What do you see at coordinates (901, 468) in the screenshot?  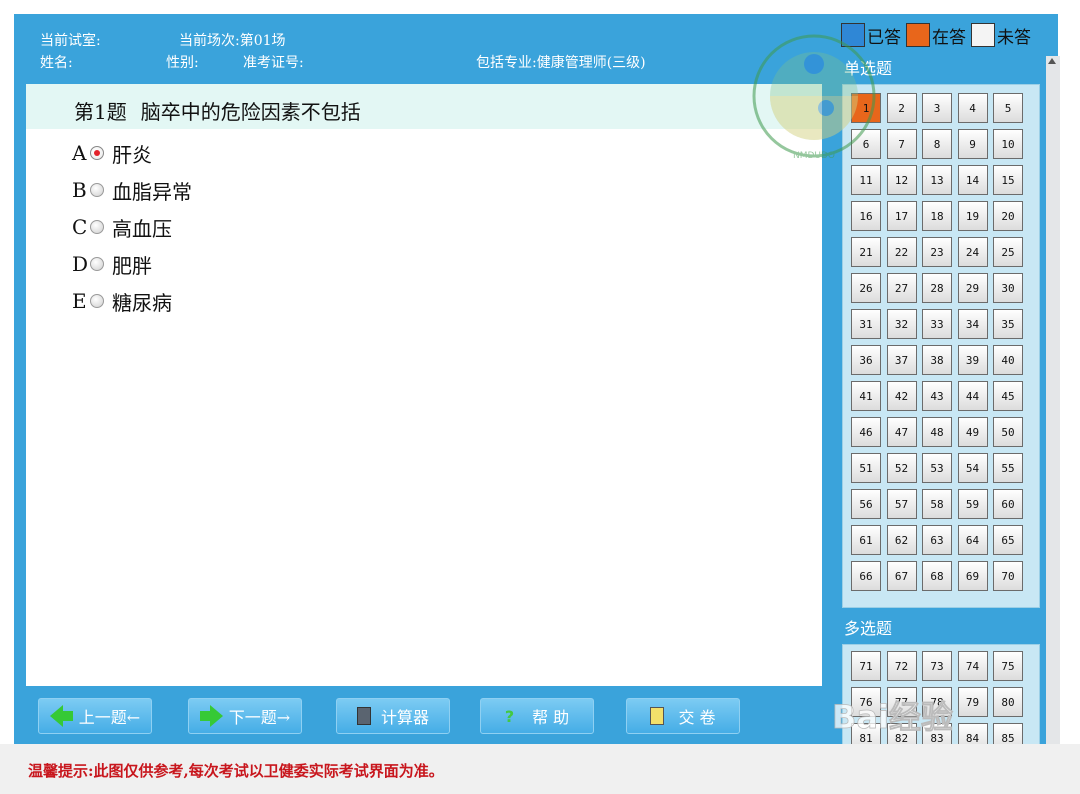 I see `question-number-cell: 52` at bounding box center [901, 468].